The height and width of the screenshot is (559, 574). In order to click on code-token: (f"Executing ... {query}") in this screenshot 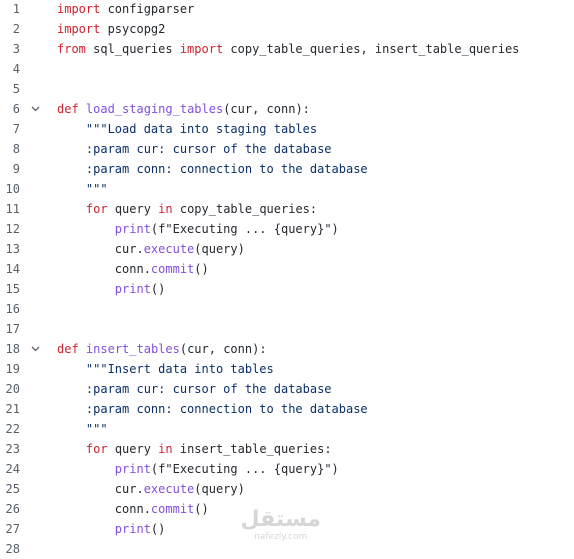, I will do `click(244, 469)`.